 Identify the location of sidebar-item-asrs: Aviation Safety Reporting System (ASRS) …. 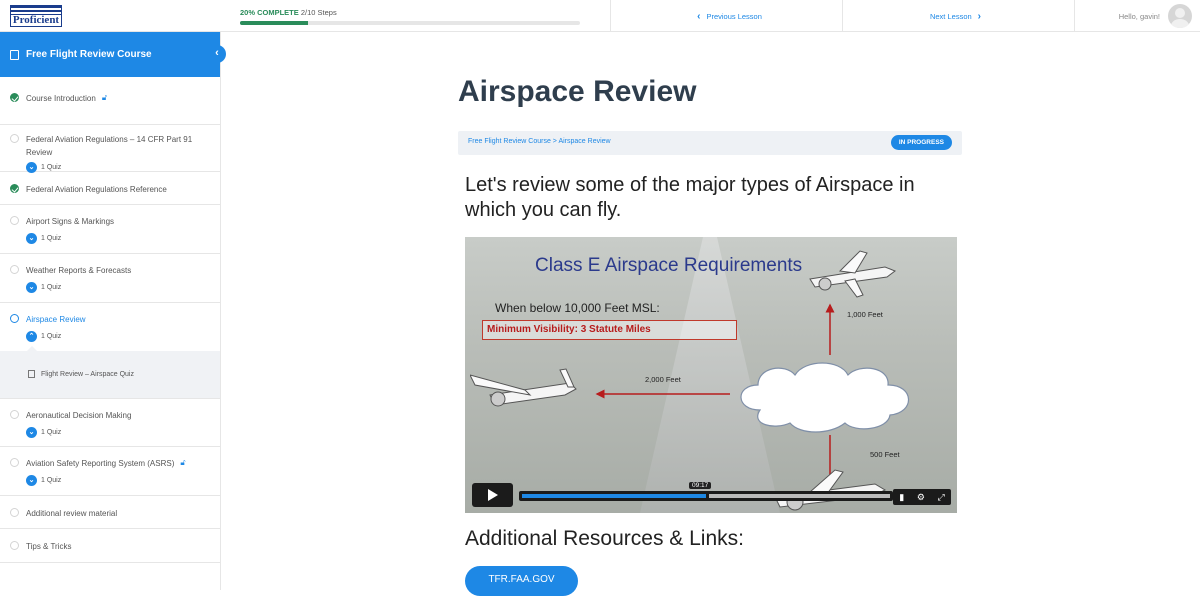
(110, 471).